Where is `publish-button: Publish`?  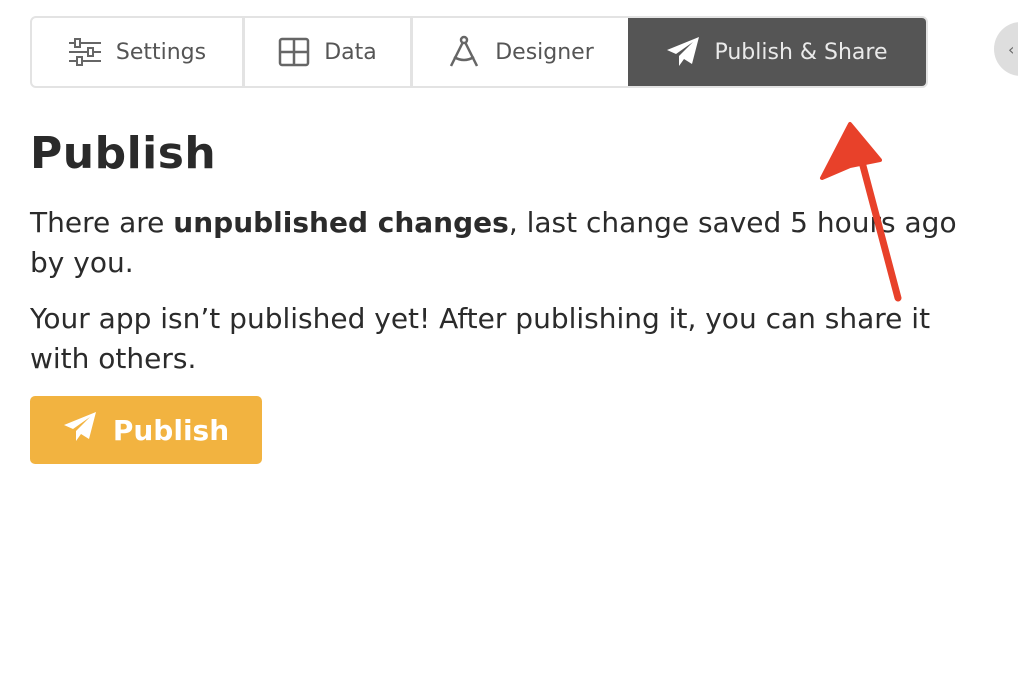
publish-button: Publish is located at coordinates (146, 430).